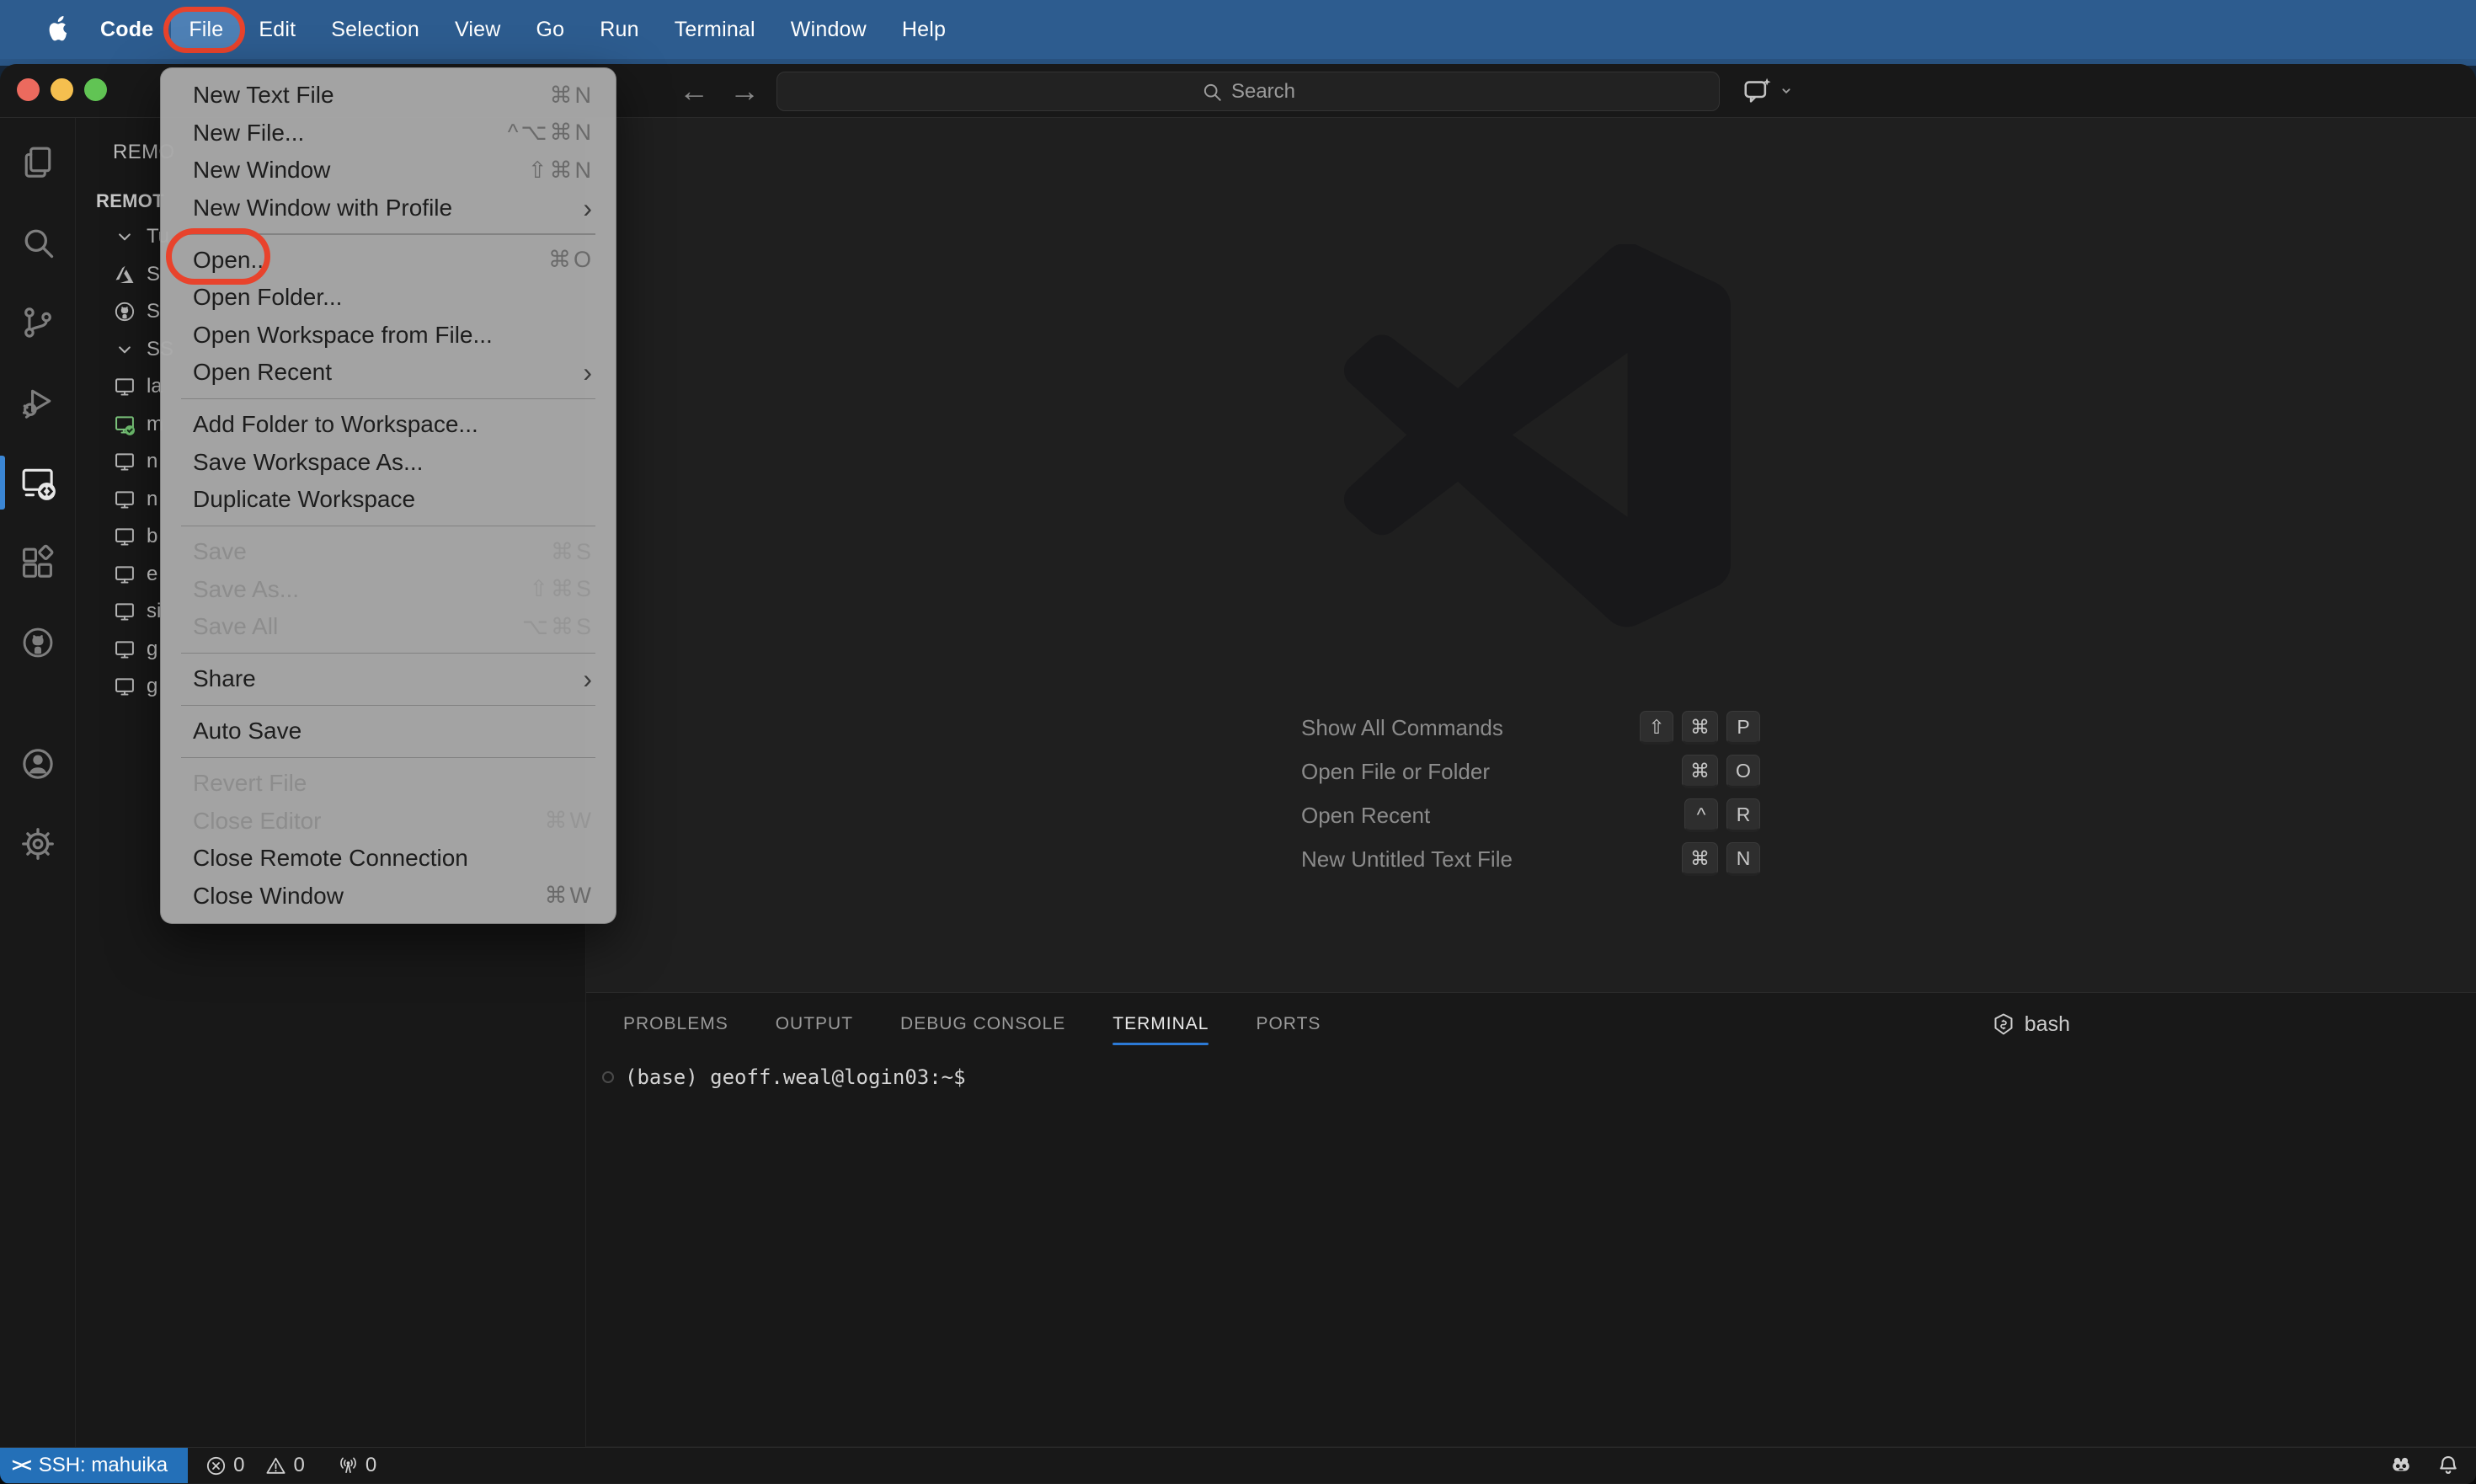 Image resolution: width=2476 pixels, height=1484 pixels. What do you see at coordinates (2187, 30) in the screenshot?
I see `menubar-control-center-button` at bounding box center [2187, 30].